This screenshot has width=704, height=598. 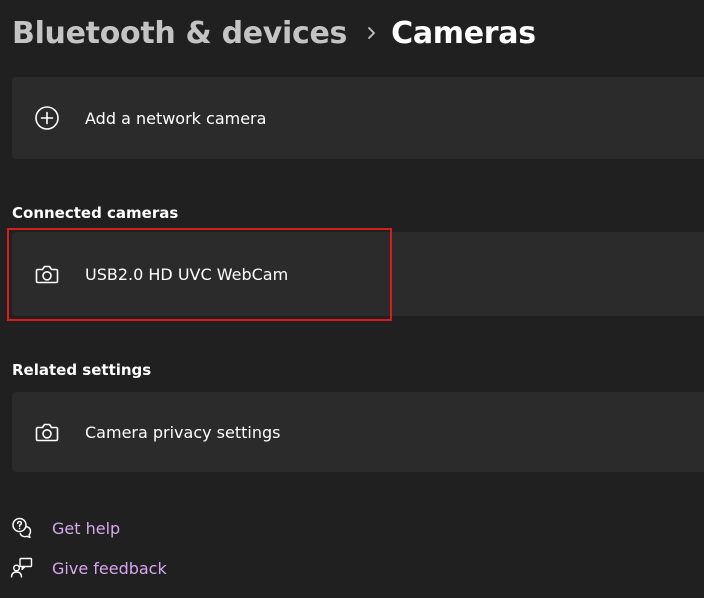 I want to click on breadcrumb: Bluetooth & devices Cameras, so click(x=274, y=33).